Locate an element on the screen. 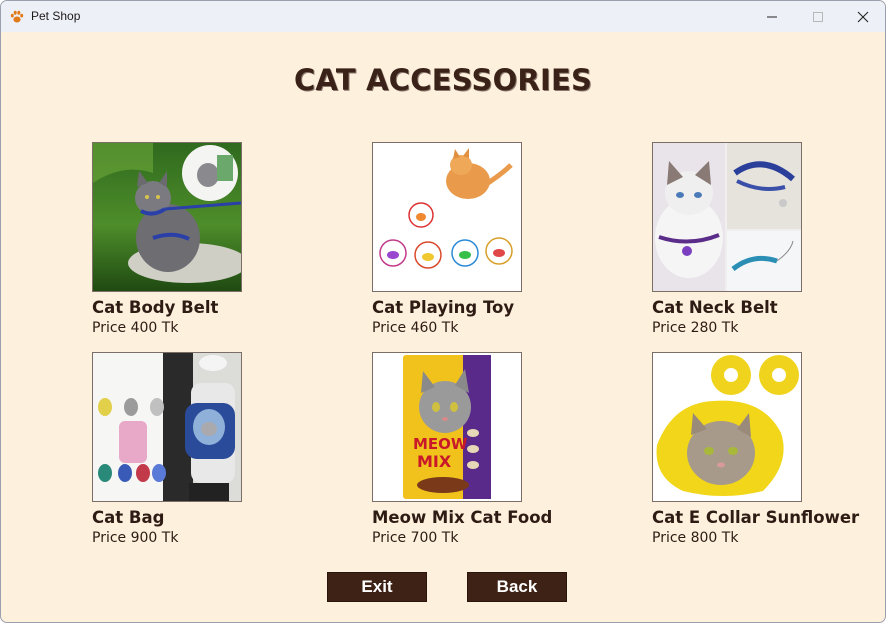 This screenshot has width=886, height=623. product-price: Price 900 Tk is located at coordinates (135, 538).